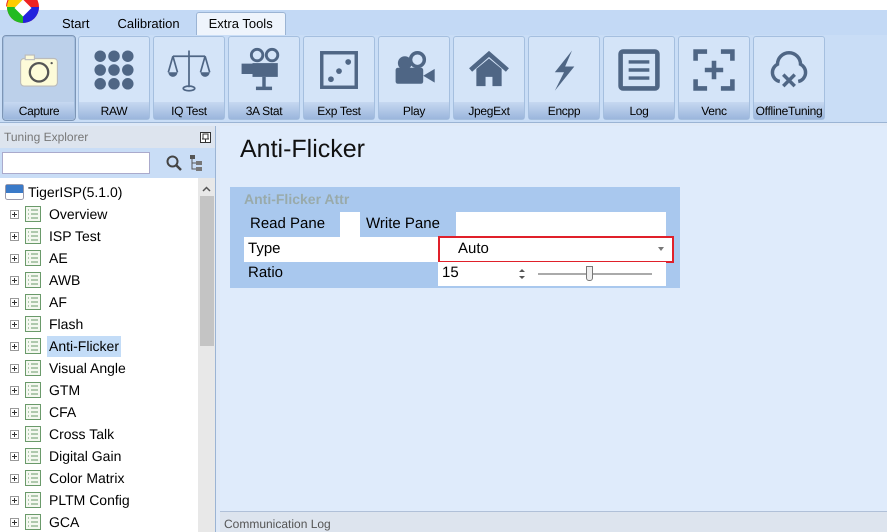  Describe the element at coordinates (64, 522) in the screenshot. I see `tree-item: GCA` at that location.